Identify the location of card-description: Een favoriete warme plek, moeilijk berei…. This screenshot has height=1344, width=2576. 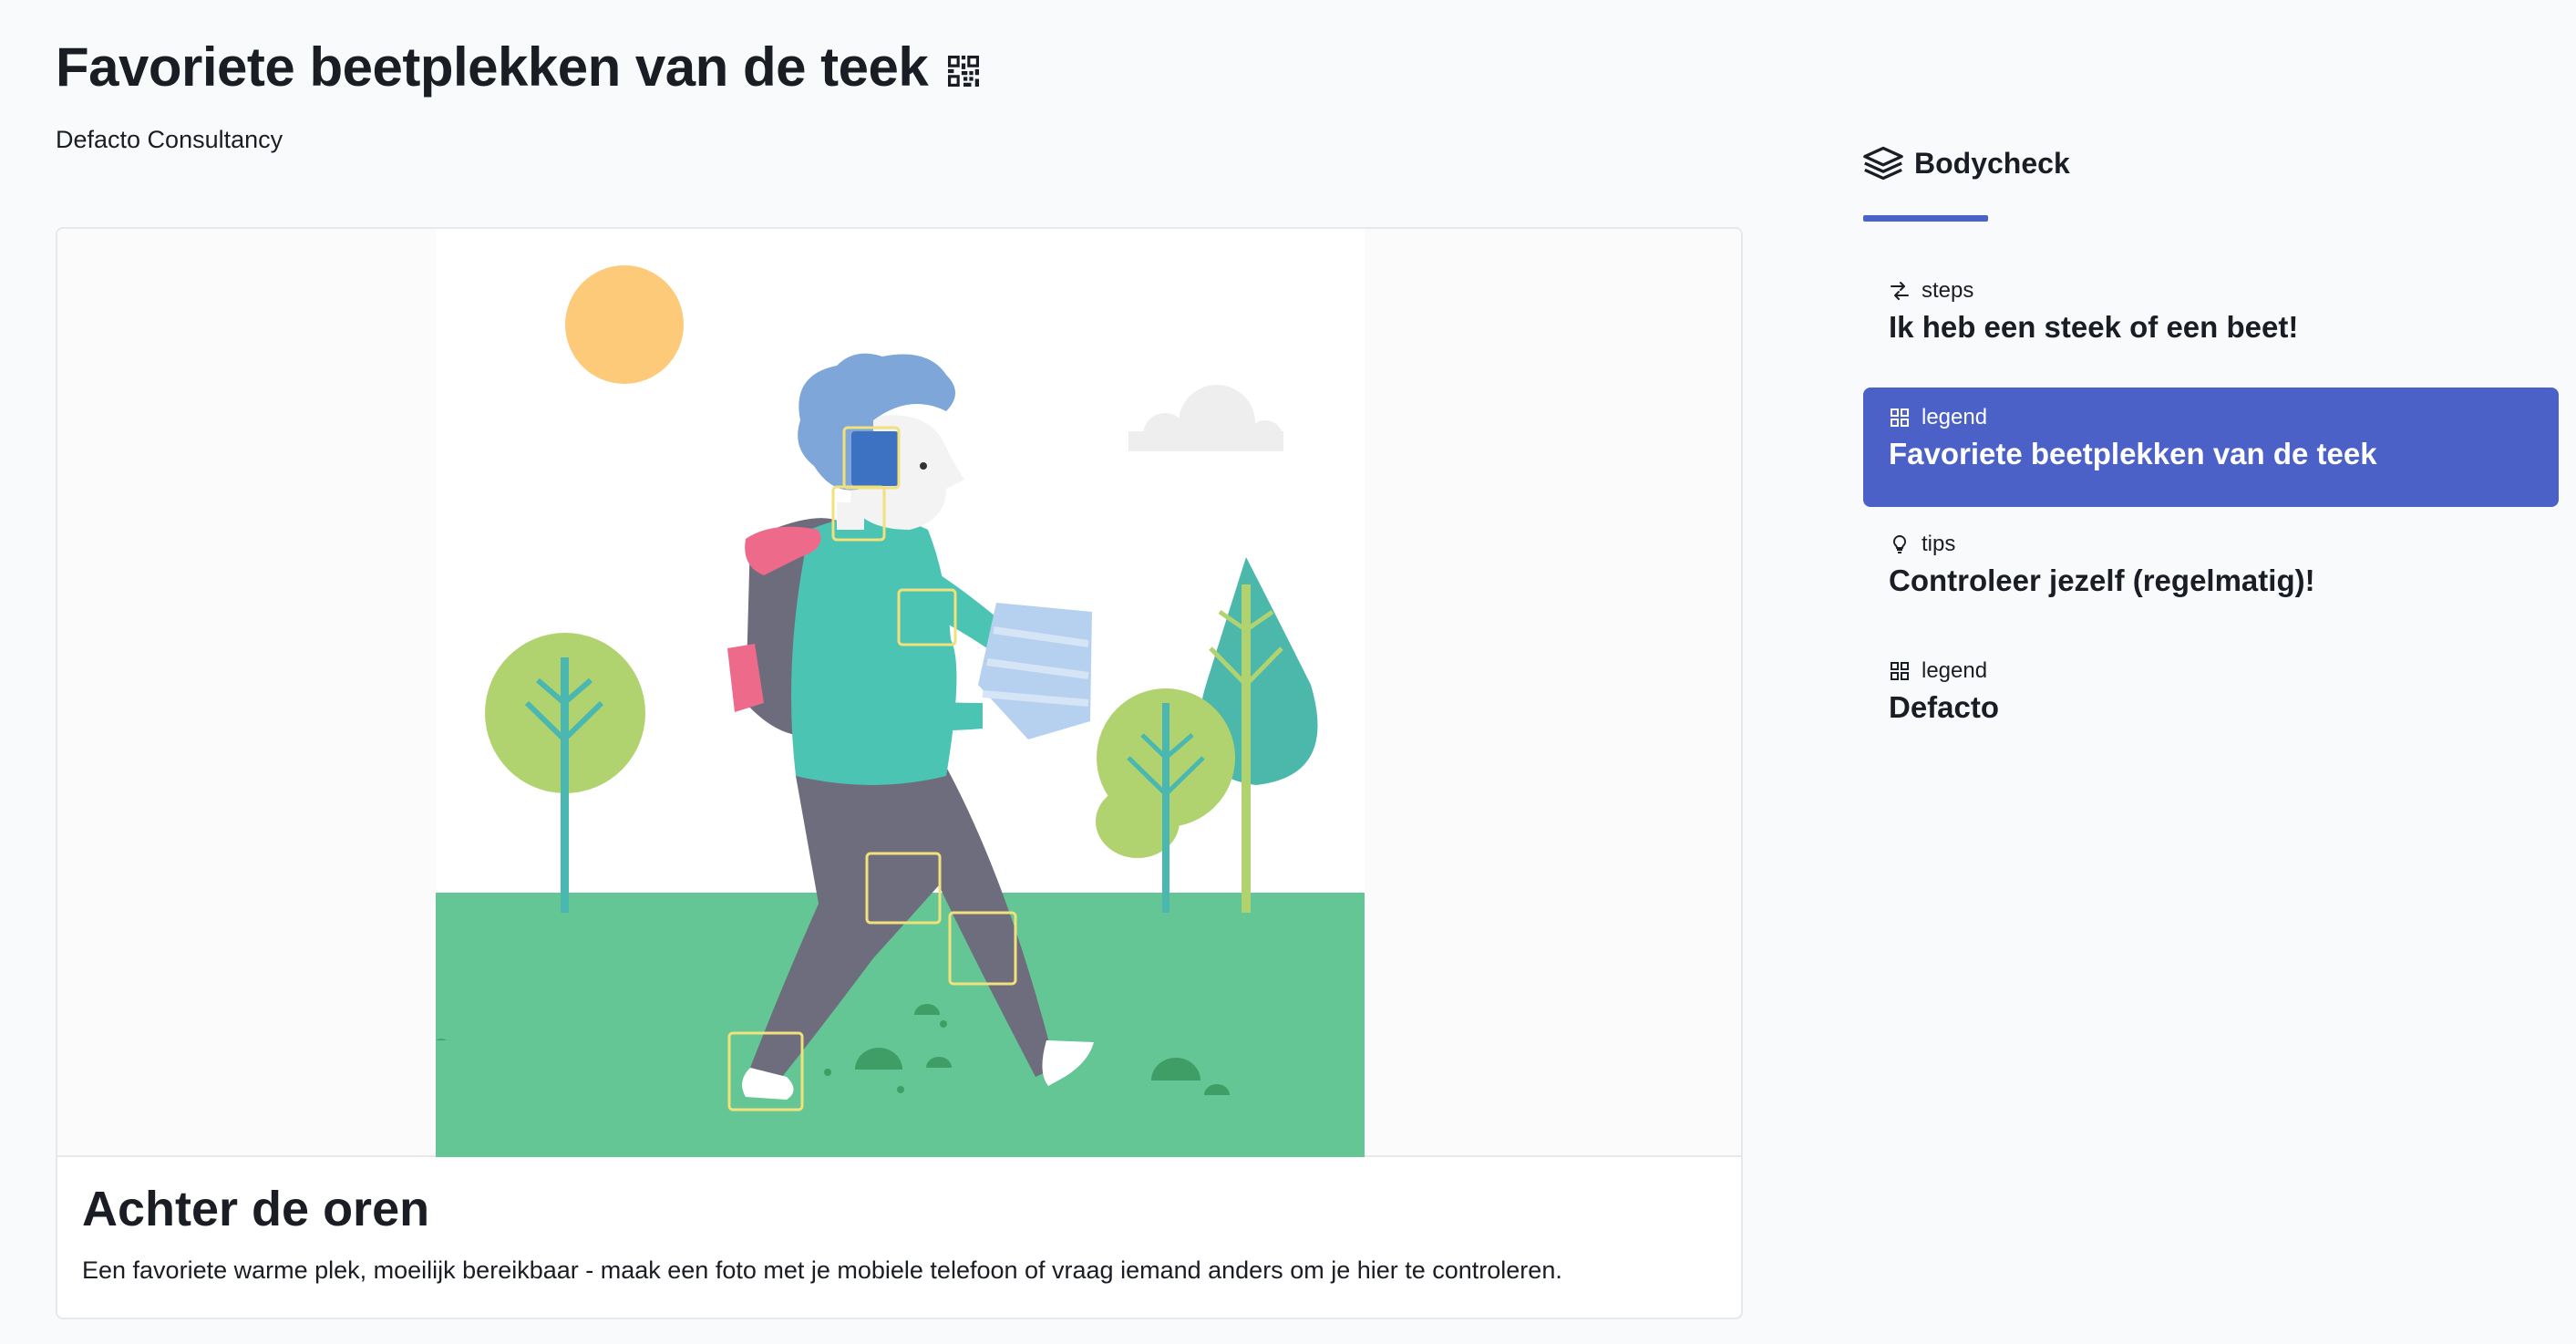
(822, 1270).